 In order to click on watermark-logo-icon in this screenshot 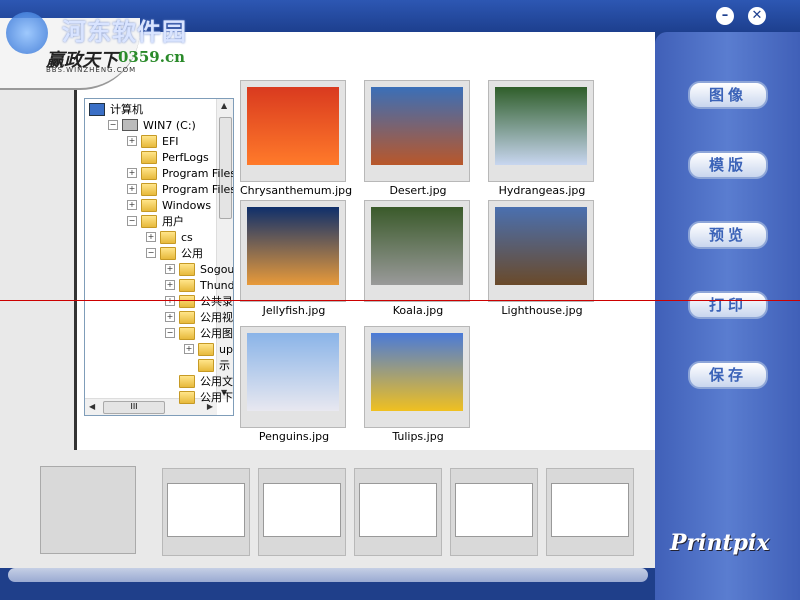, I will do `click(27, 33)`.